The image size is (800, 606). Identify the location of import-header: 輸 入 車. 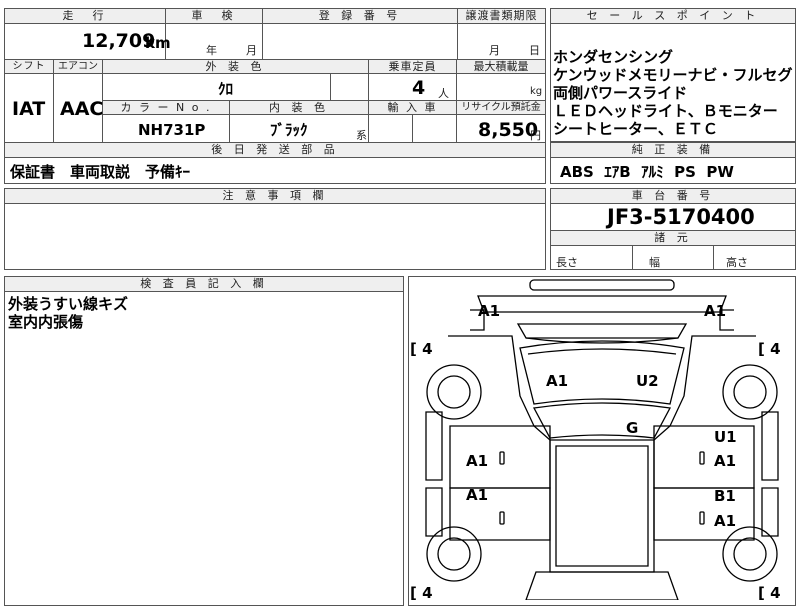
(412, 108).